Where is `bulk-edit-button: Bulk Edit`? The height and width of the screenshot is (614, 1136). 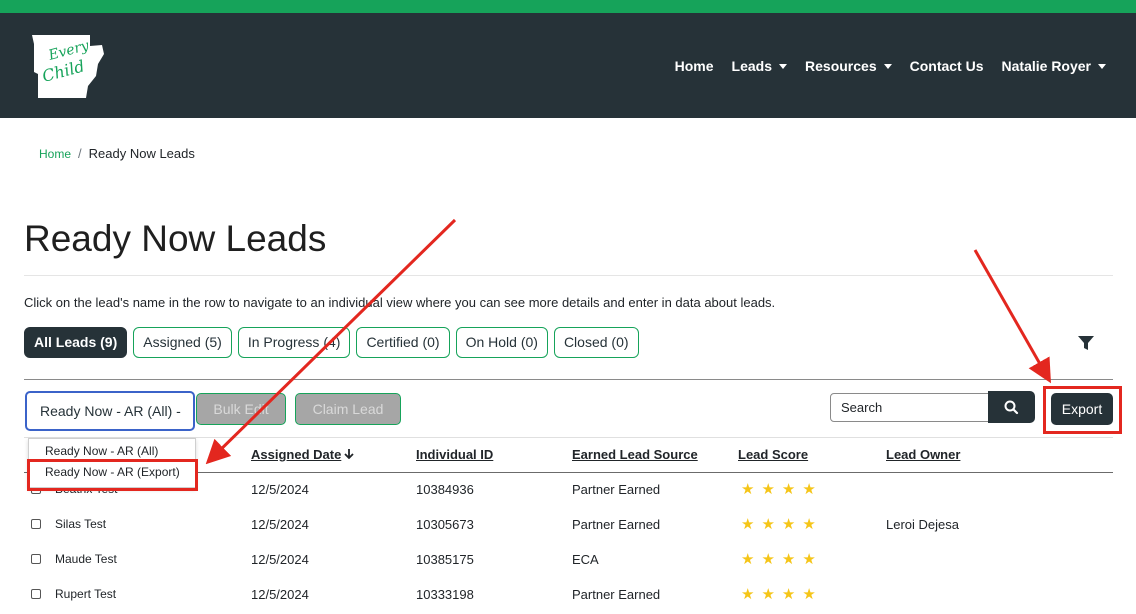
bulk-edit-button: Bulk Edit is located at coordinates (241, 409).